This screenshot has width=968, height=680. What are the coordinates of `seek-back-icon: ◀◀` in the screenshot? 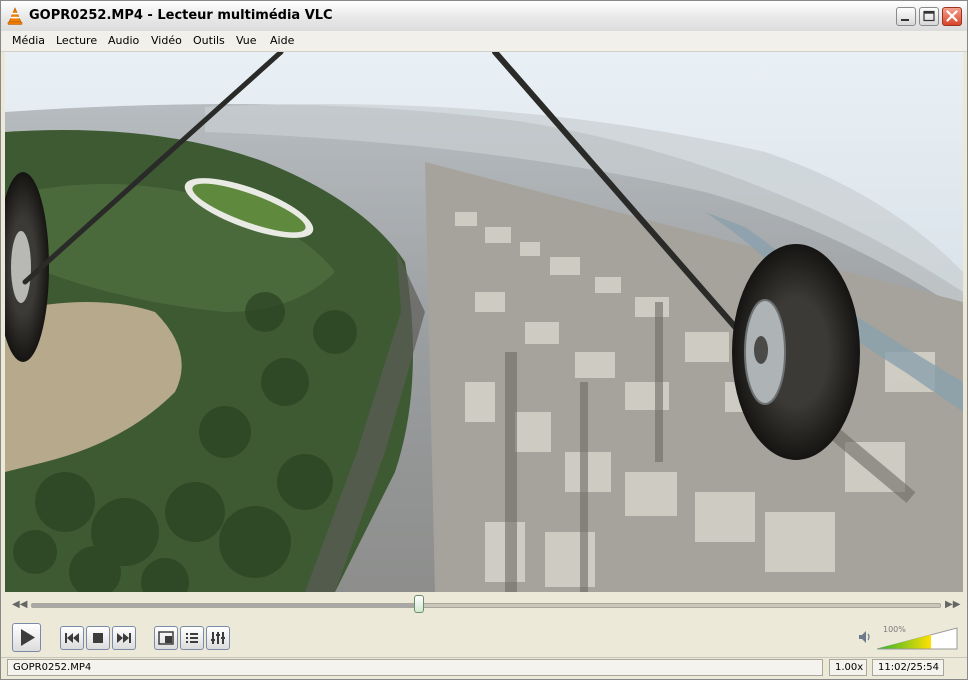 It's located at (19, 604).